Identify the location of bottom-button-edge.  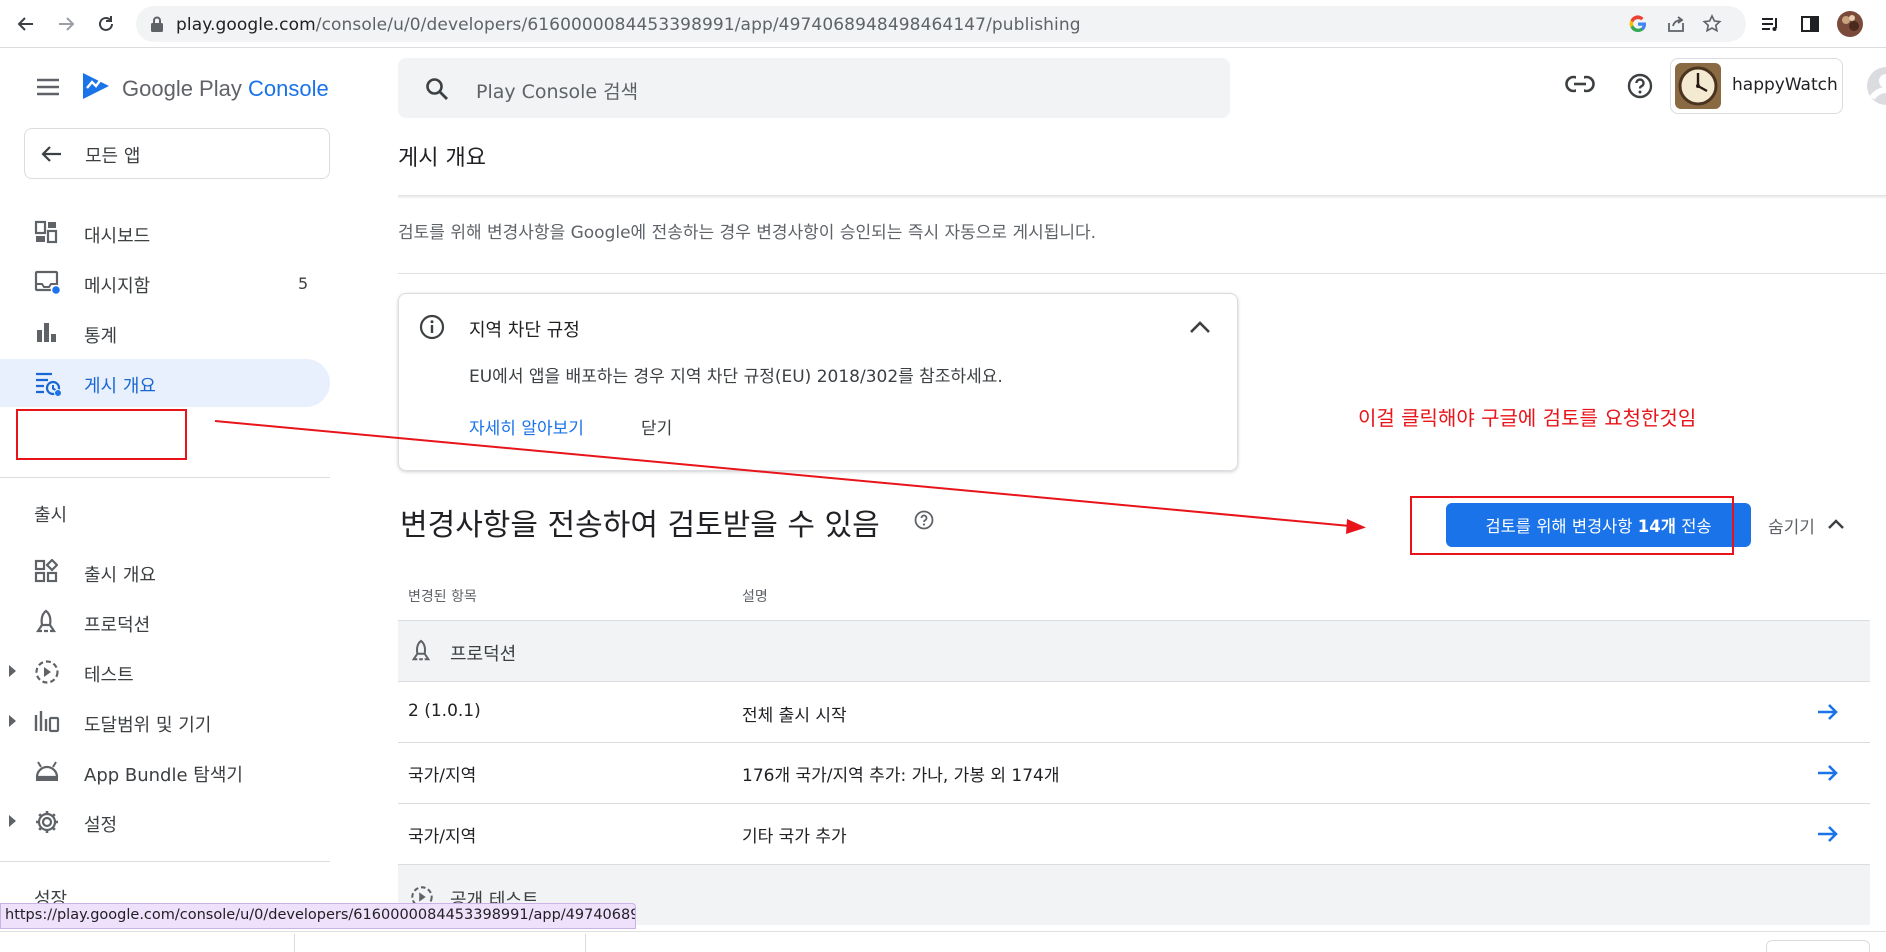
(1818, 946).